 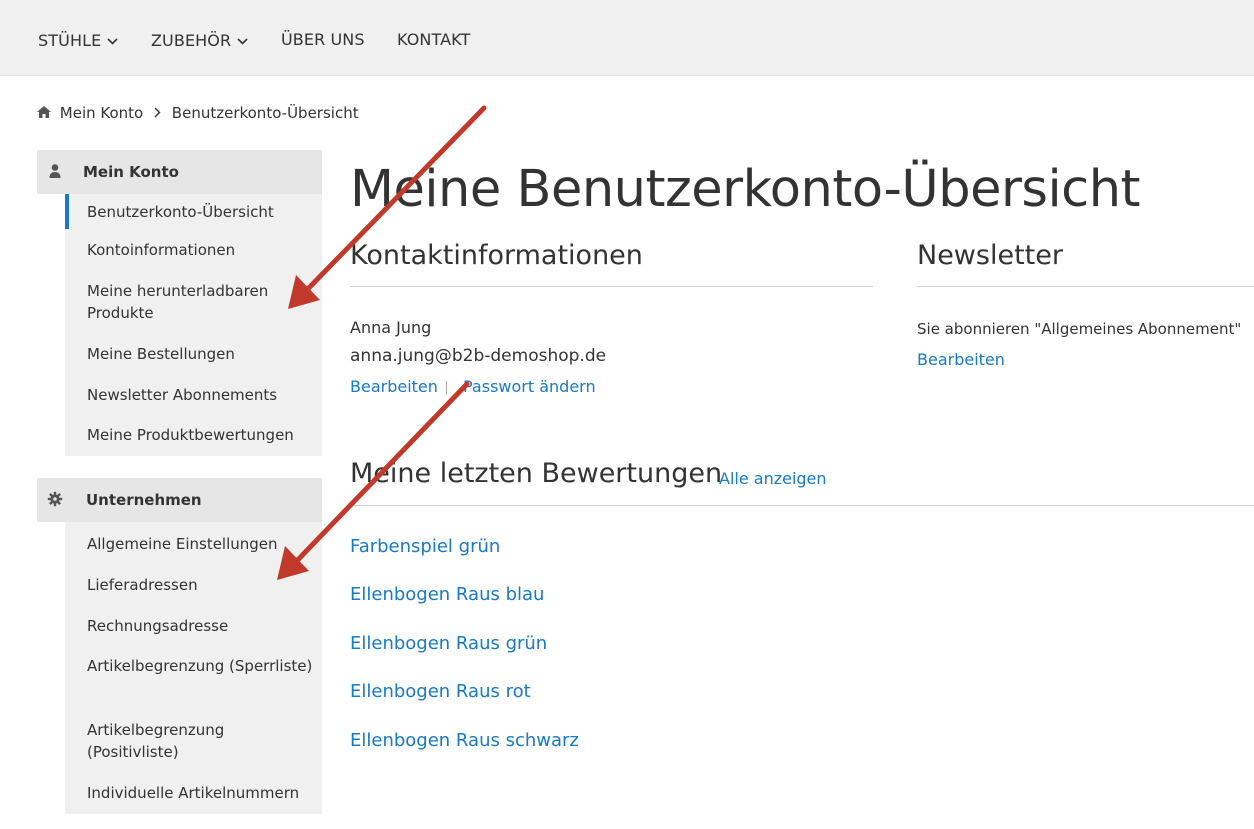 What do you see at coordinates (144, 500) in the screenshot?
I see `sidebar-heading-label: Unternehmen` at bounding box center [144, 500].